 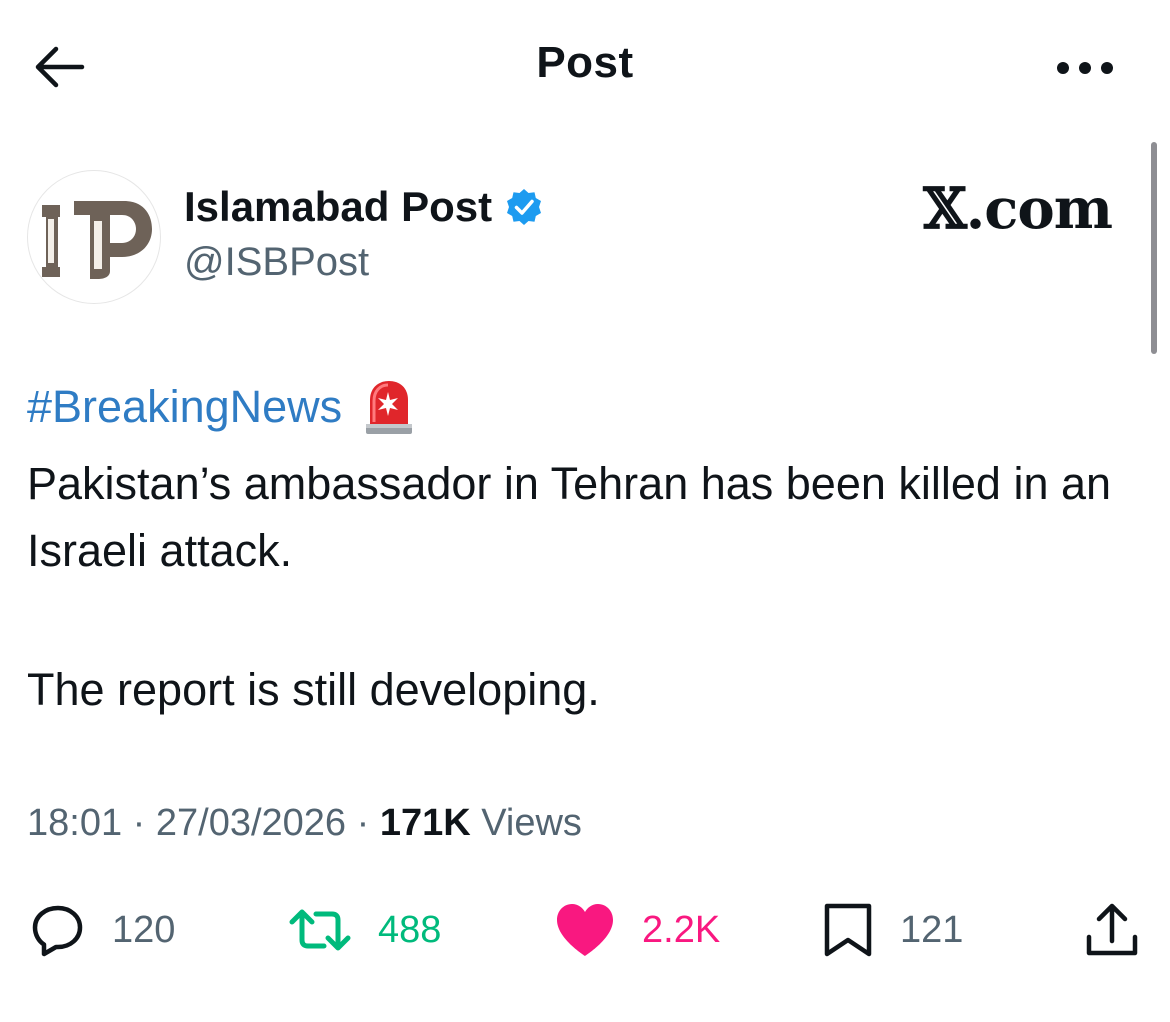 What do you see at coordinates (1018, 209) in the screenshot?
I see `x-com-watermark: 𝕏.com` at bounding box center [1018, 209].